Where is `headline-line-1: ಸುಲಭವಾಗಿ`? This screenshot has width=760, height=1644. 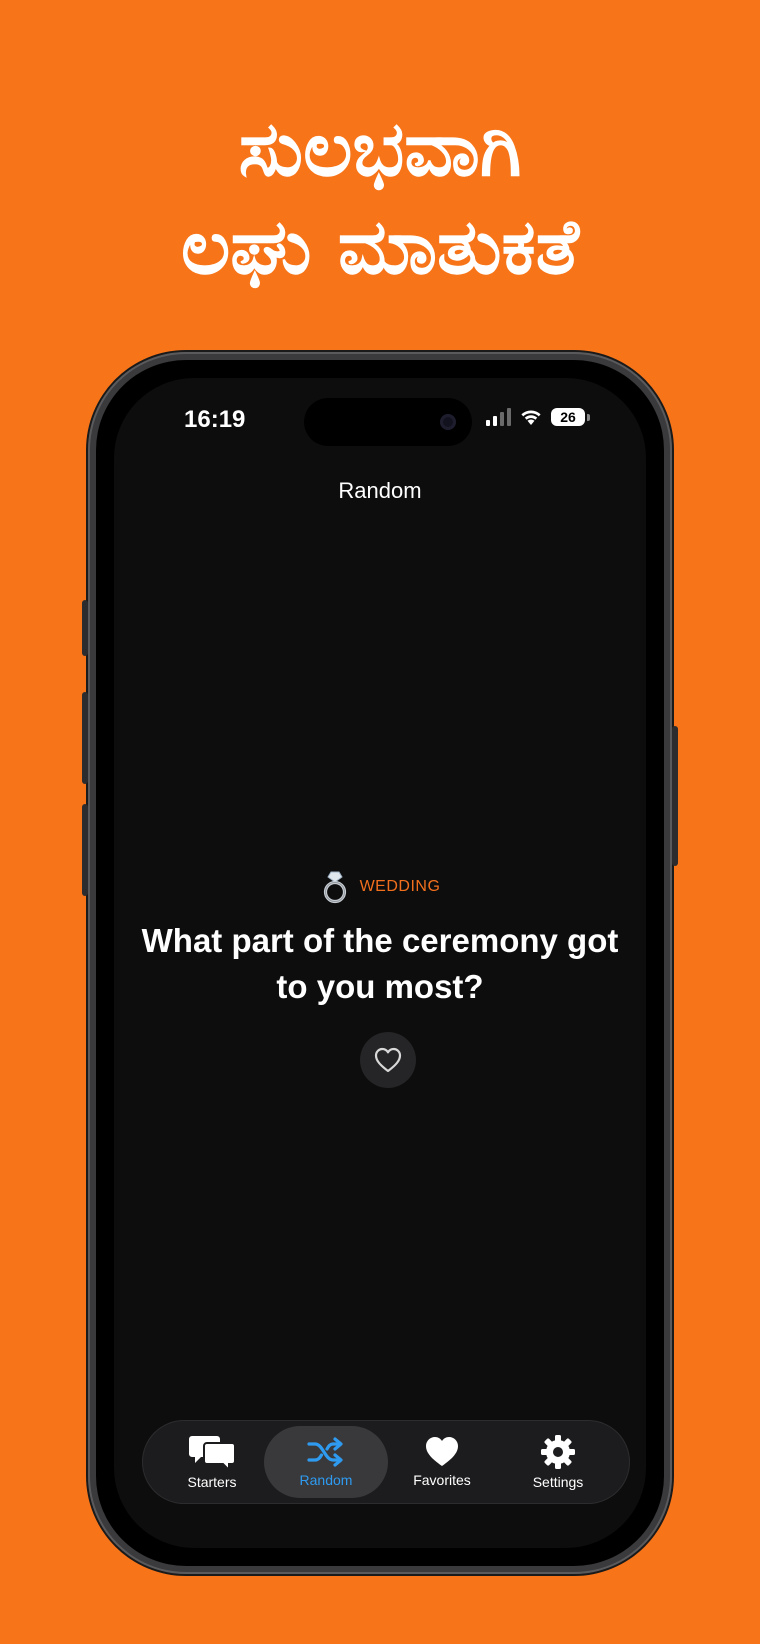 headline-line-1: ಸುಲಭವಾಗಿ is located at coordinates (380, 148).